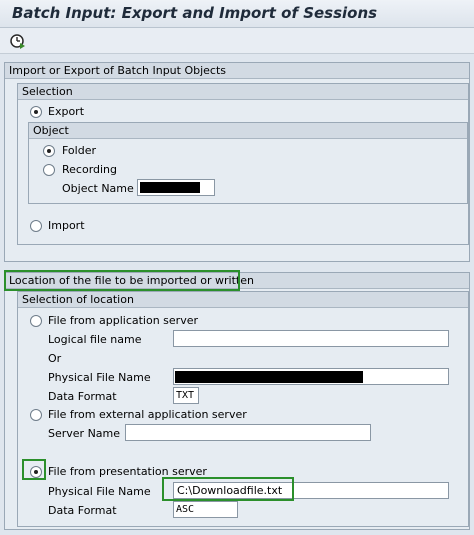 The image size is (474, 535). Describe the element at coordinates (36, 112) in the screenshot. I see `export-radio` at that location.